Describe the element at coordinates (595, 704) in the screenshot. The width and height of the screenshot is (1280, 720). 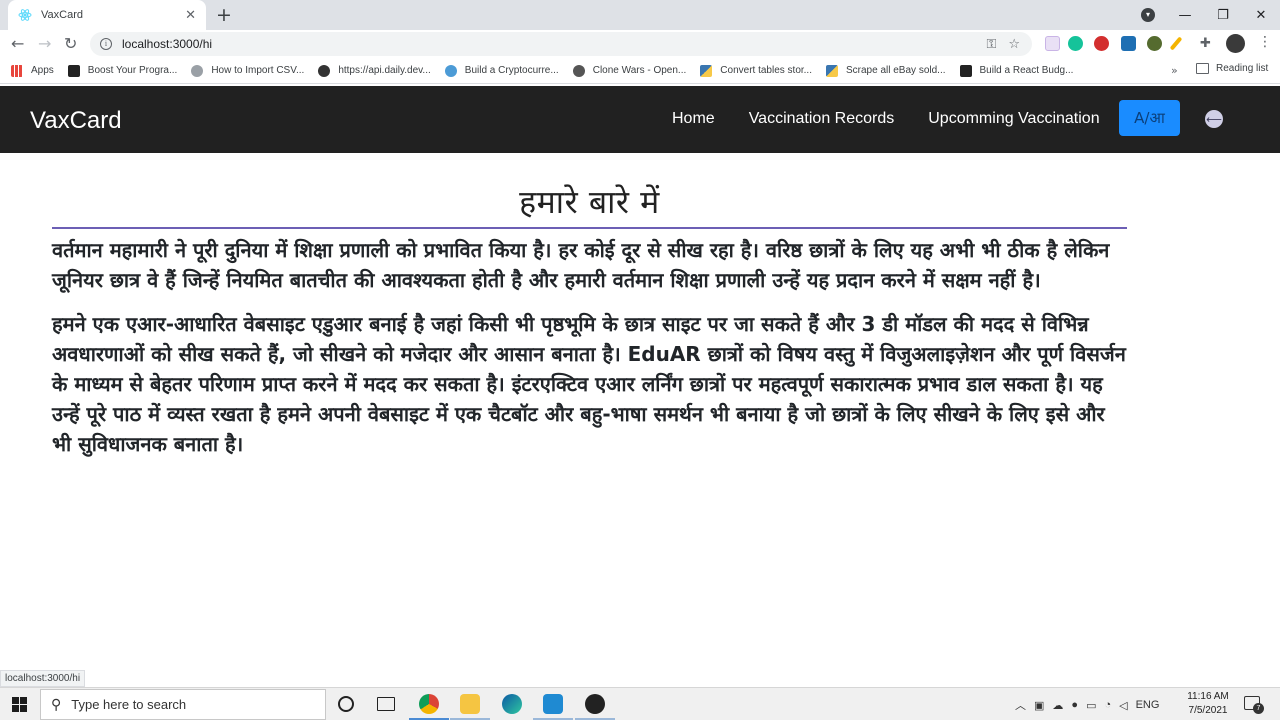
I see `github-icon` at that location.